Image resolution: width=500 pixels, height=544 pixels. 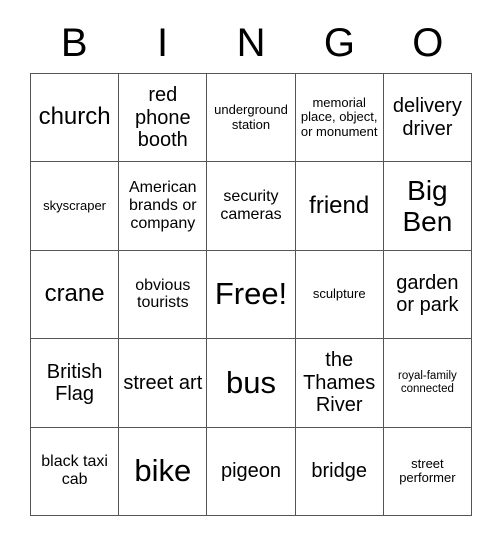 I want to click on bingo-cell-r3c5: garden or park, so click(x=427, y=295).